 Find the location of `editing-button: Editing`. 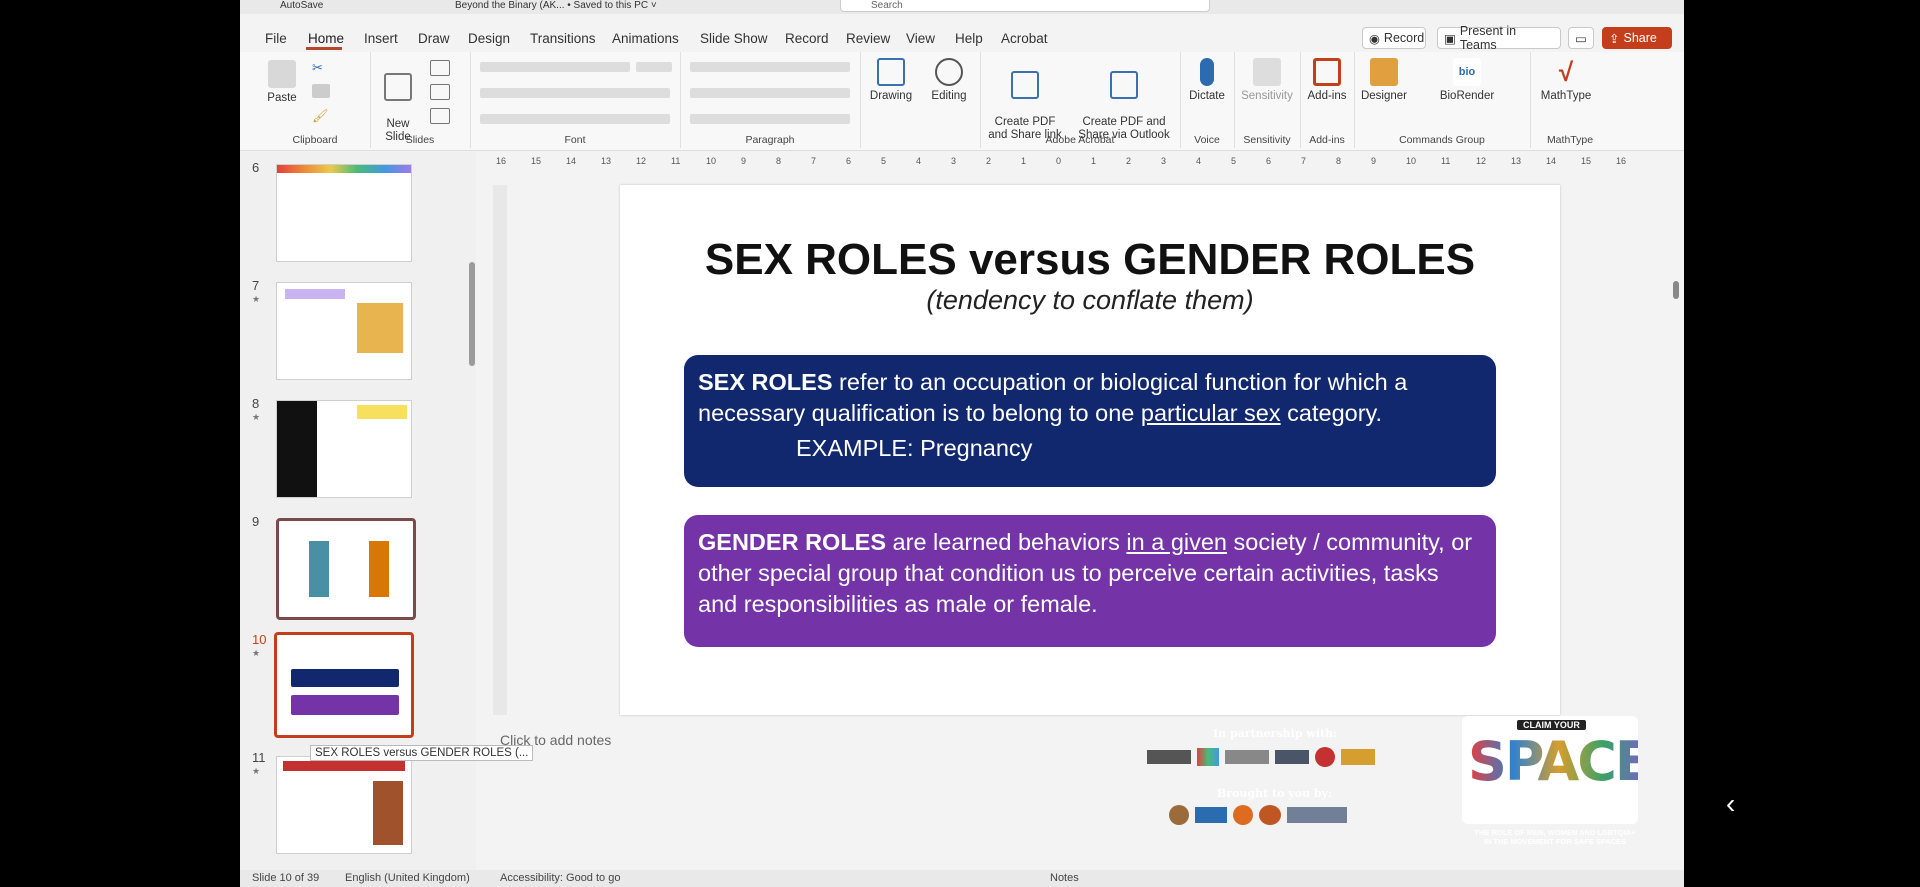

editing-button: Editing is located at coordinates (949, 80).